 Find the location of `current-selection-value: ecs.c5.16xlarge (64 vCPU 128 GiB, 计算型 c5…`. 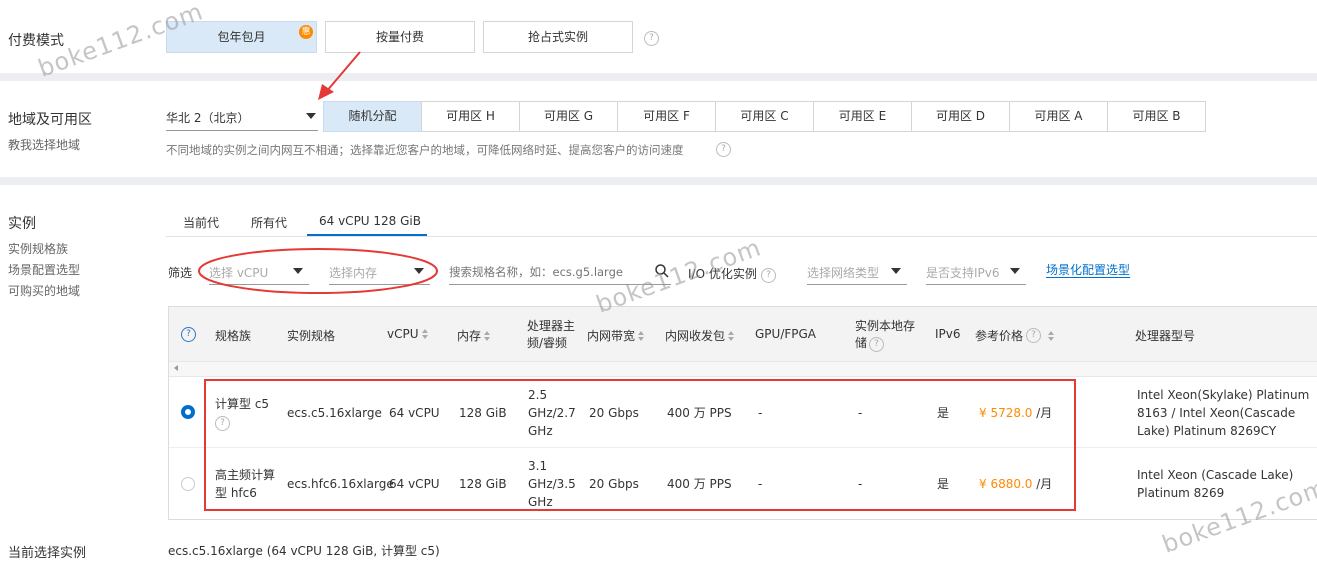

current-selection-value: ecs.c5.16xlarge (64 vCPU 128 GiB, 计算型 c5… is located at coordinates (304, 551).